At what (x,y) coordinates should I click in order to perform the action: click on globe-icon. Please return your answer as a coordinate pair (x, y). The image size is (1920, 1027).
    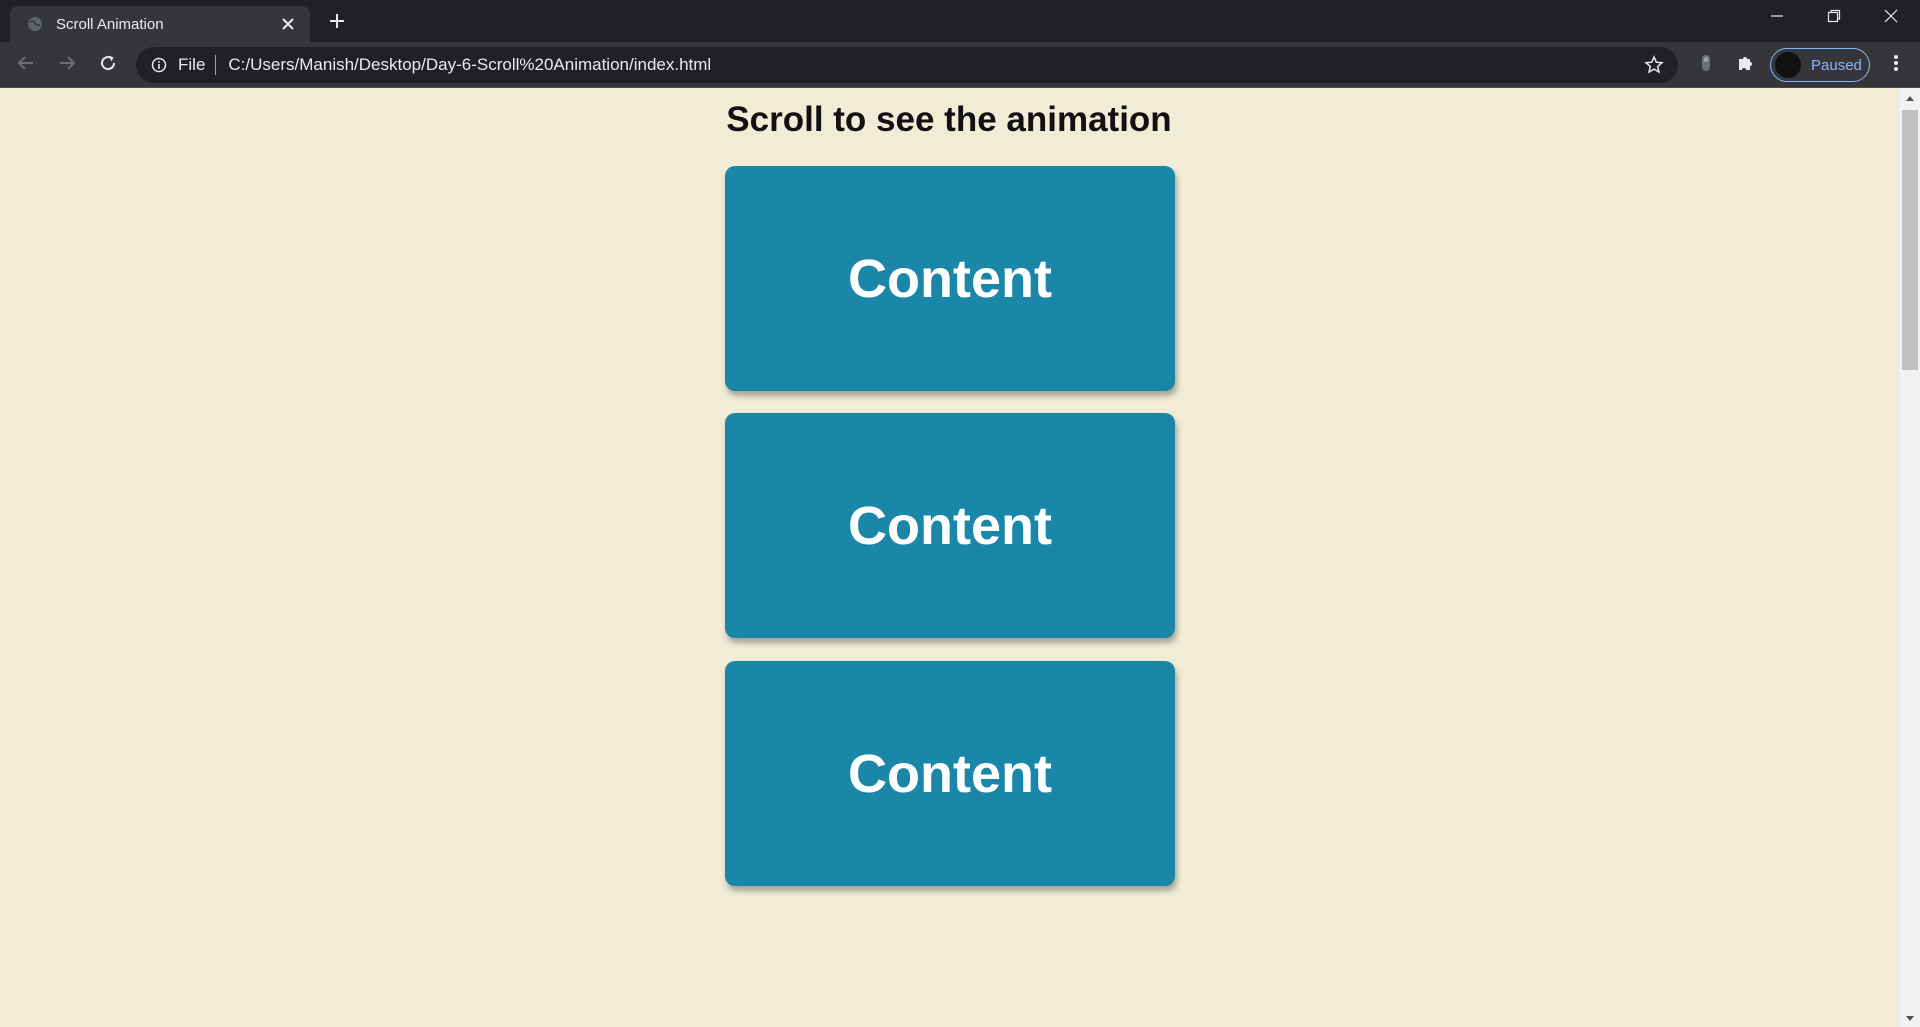
    Looking at the image, I should click on (35, 24).